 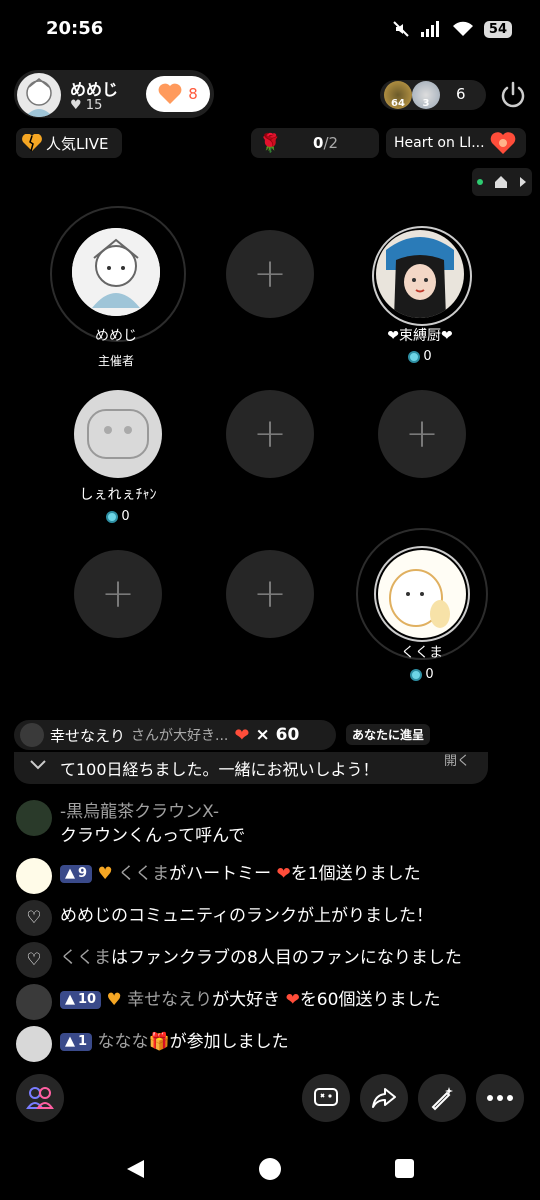 I want to click on chat-game-button, so click(x=326, y=1098).